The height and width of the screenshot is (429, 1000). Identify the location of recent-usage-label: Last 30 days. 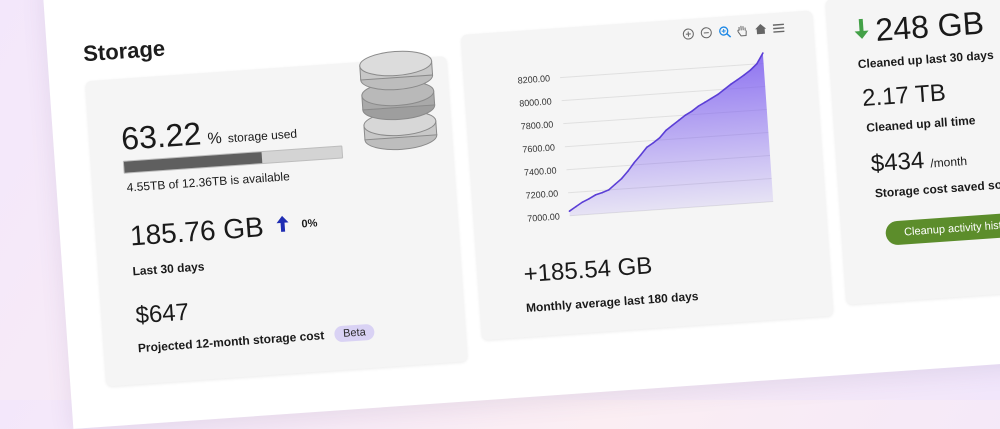
(168, 269).